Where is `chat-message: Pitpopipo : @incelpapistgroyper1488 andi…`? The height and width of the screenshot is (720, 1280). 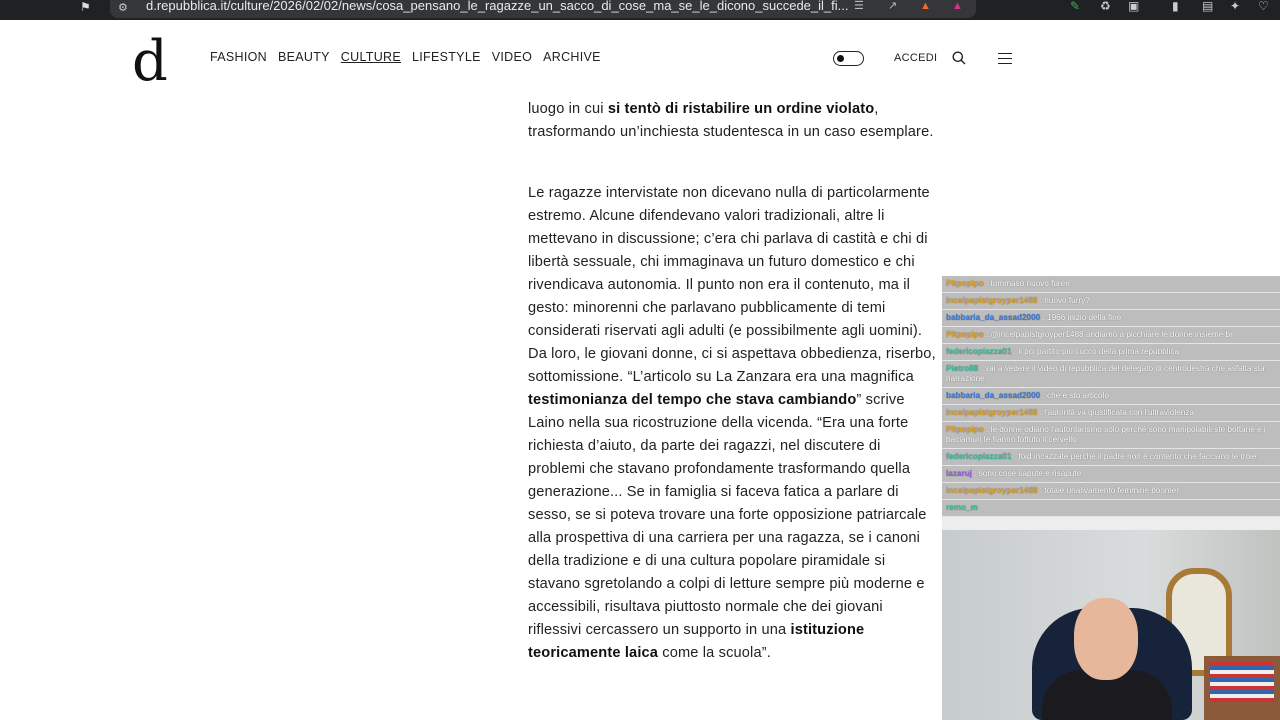
chat-message: Pitpopipo : @incelpapistgroyper1488 andi… is located at coordinates (1111, 335).